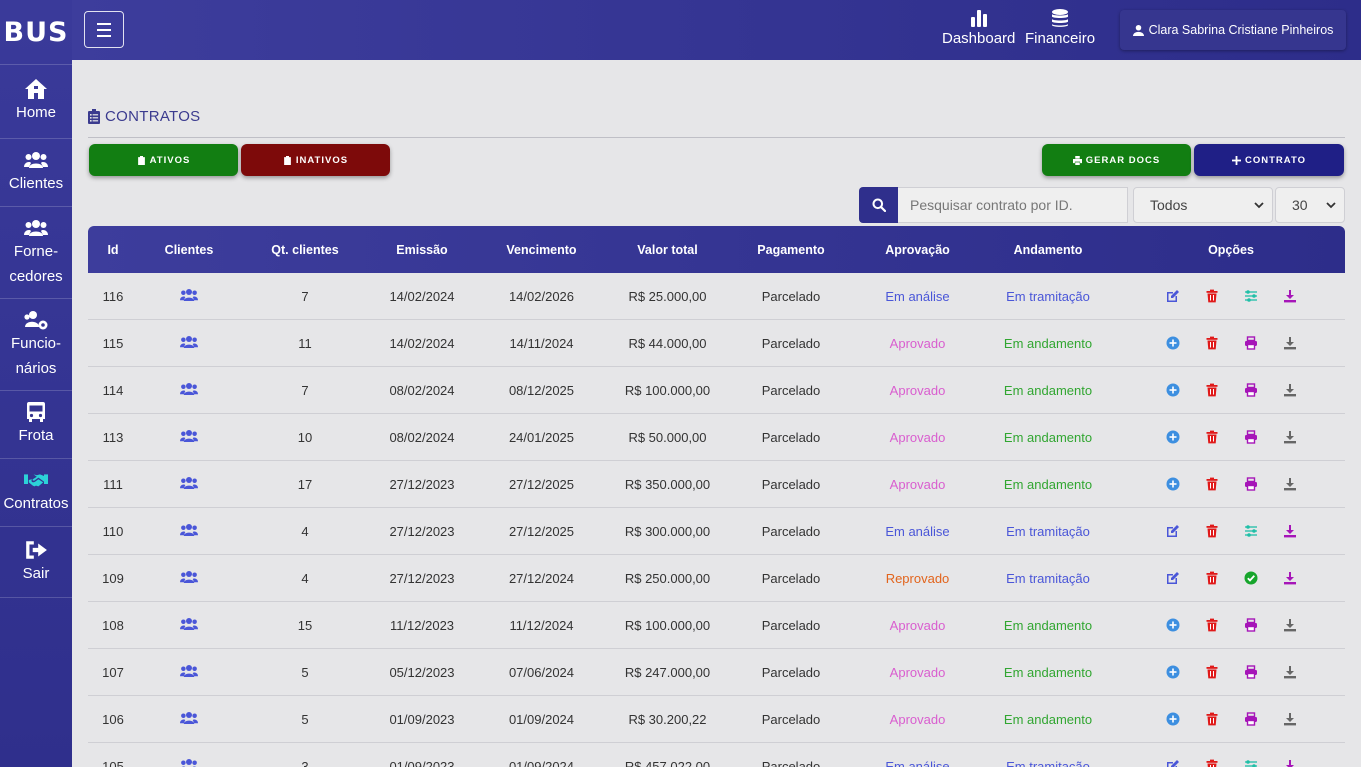  What do you see at coordinates (315, 160) in the screenshot?
I see `inativos-button: INATIVOS` at bounding box center [315, 160].